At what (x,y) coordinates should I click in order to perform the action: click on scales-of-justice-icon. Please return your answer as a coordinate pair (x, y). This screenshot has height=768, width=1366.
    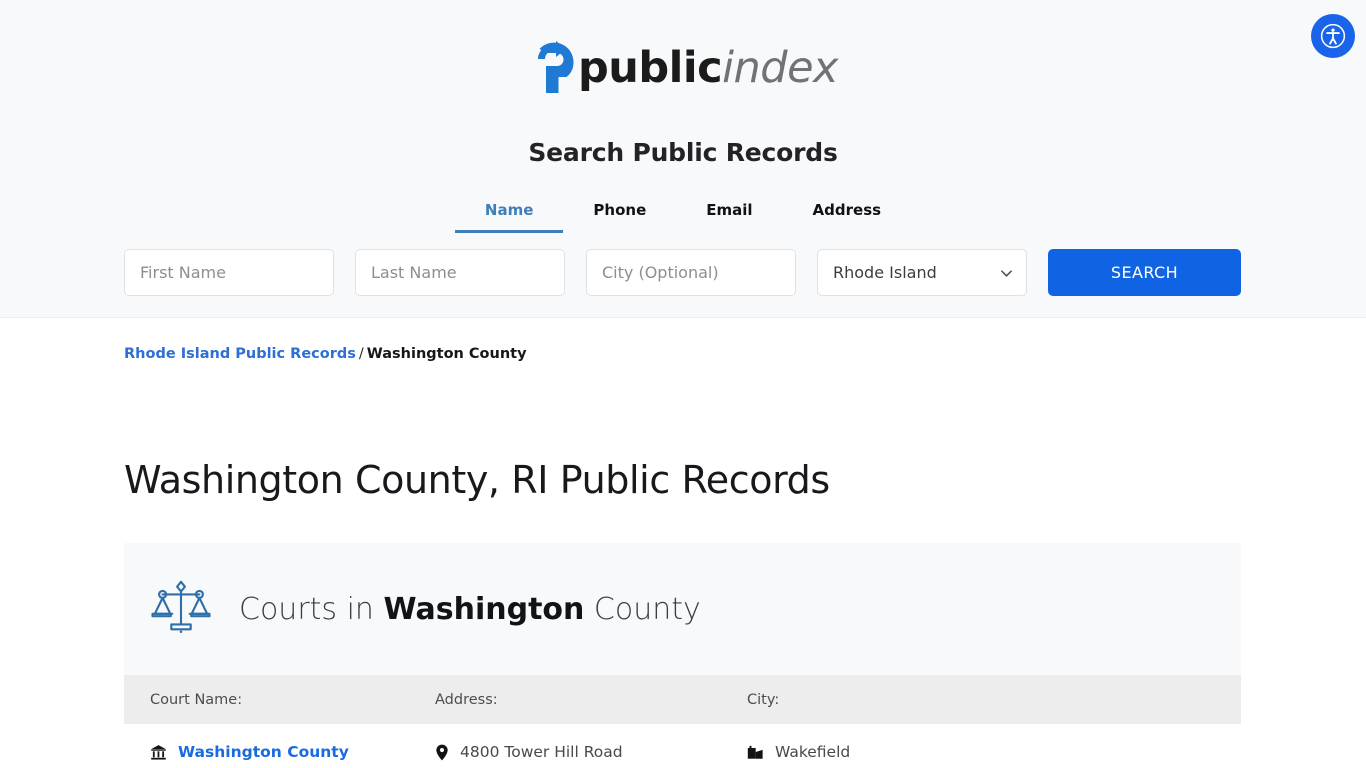
    Looking at the image, I should click on (181, 609).